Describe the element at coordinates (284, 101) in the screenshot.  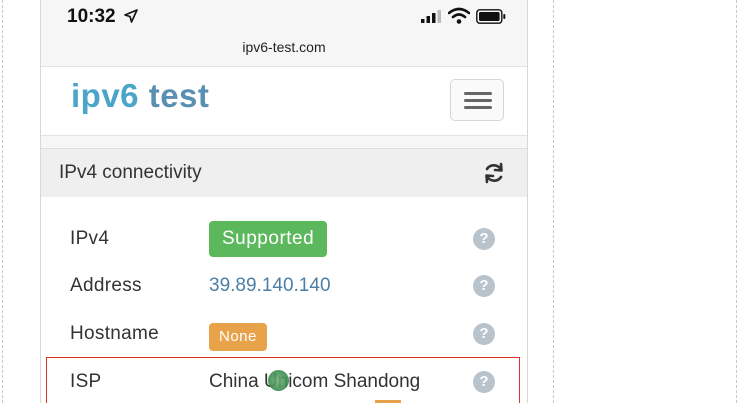
I see `site-header: ipv6 test` at that location.